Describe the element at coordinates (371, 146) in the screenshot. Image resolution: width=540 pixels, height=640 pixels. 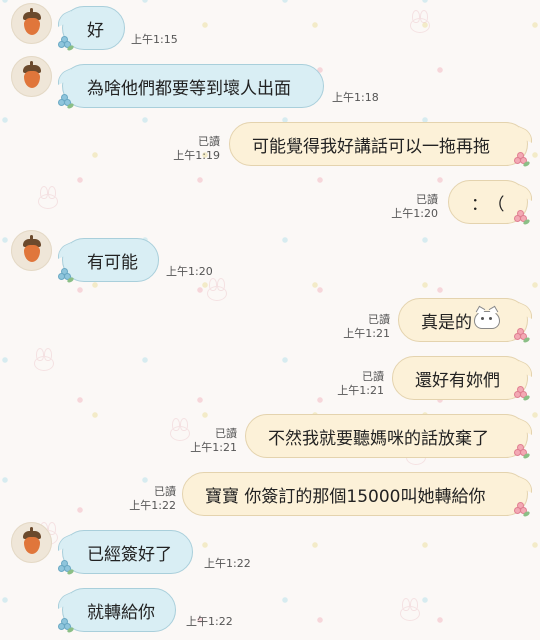
I see `message-text: 可能覺得我好講話可以一拖再拖` at that location.